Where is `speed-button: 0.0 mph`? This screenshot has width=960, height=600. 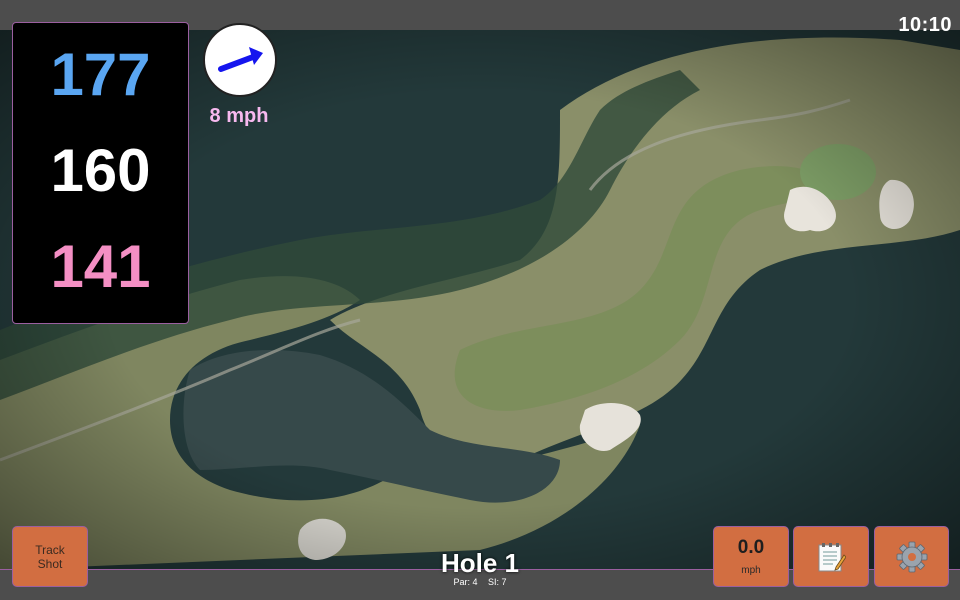
speed-button: 0.0 mph is located at coordinates (751, 556).